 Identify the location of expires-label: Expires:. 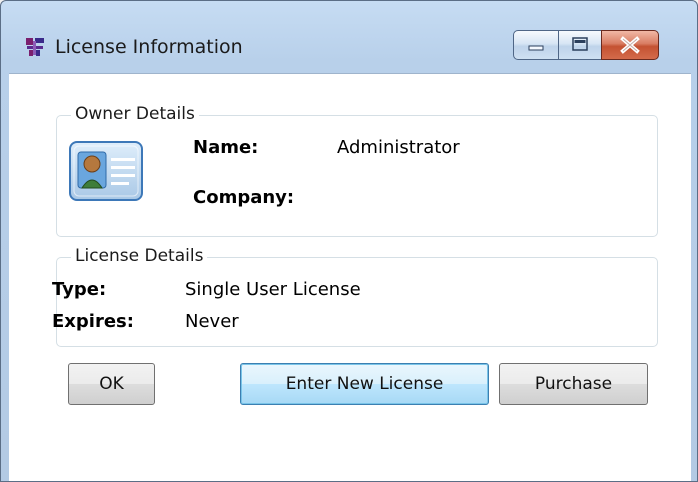
(93, 321).